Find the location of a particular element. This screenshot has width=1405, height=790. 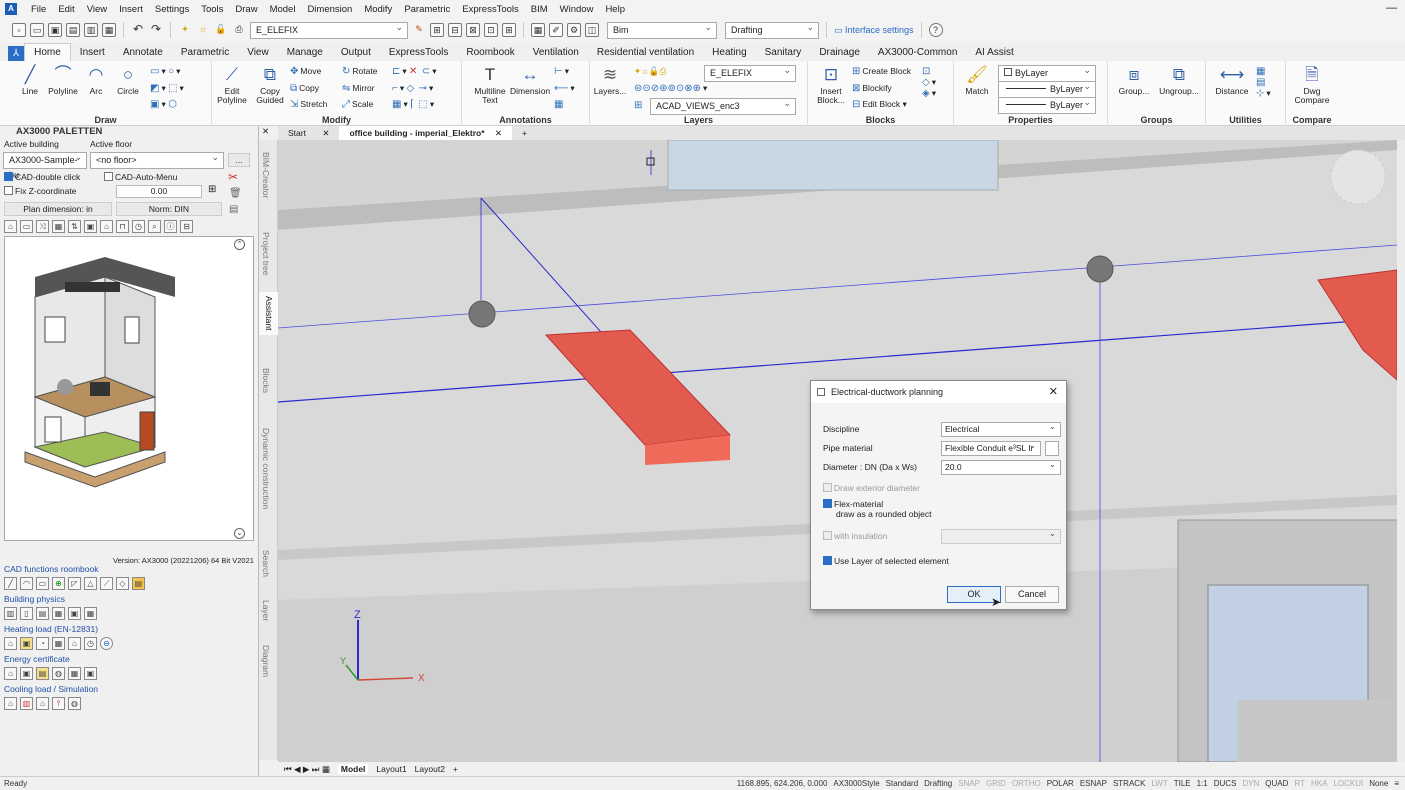

table-icon: ▦ is located at coordinates (559, 104).